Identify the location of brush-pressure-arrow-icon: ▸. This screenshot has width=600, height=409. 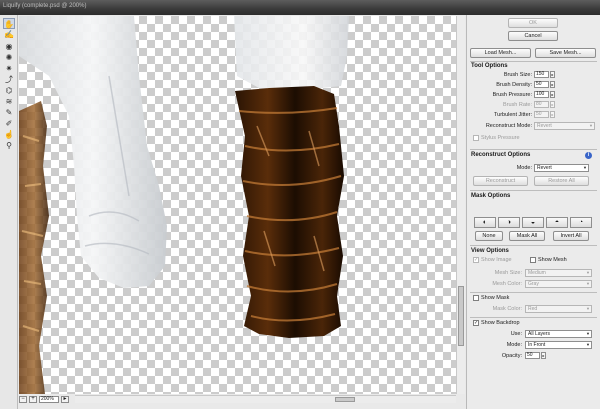
(552, 94).